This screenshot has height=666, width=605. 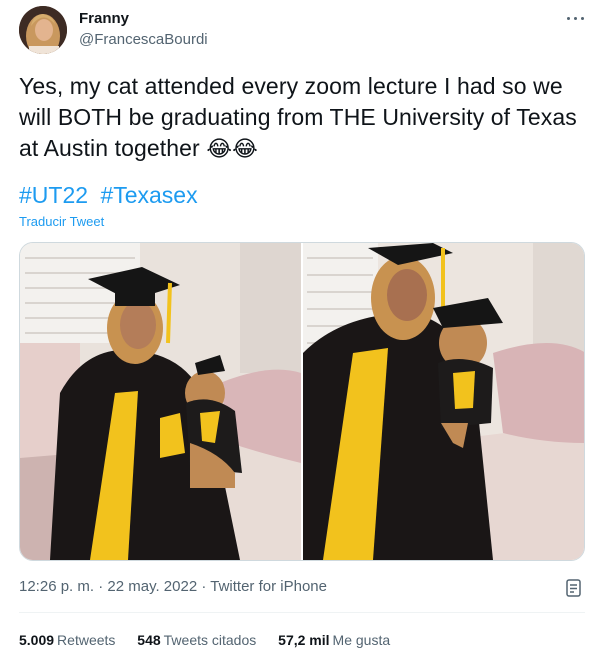 I want to click on quotes-stat: 548 Tweets citados, so click(x=196, y=640).